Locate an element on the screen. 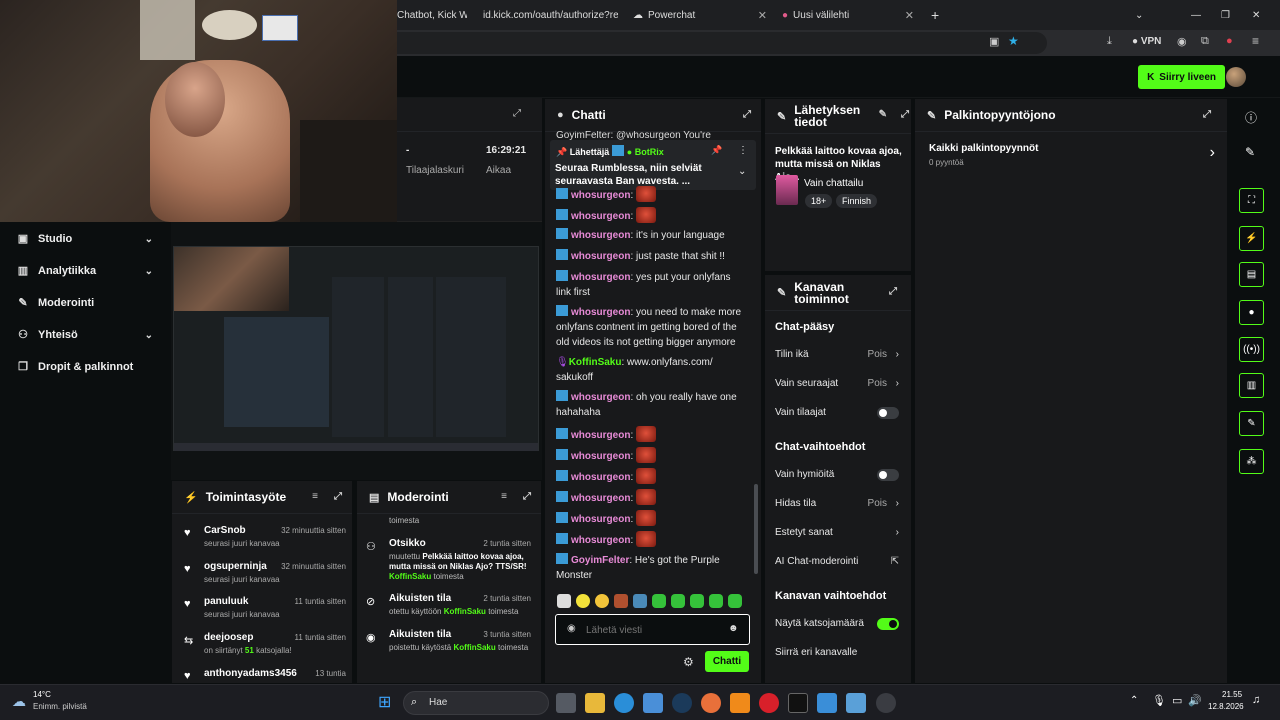 The width and height of the screenshot is (1280, 720). download-icon: ⤓ is located at coordinates (1109, 41).